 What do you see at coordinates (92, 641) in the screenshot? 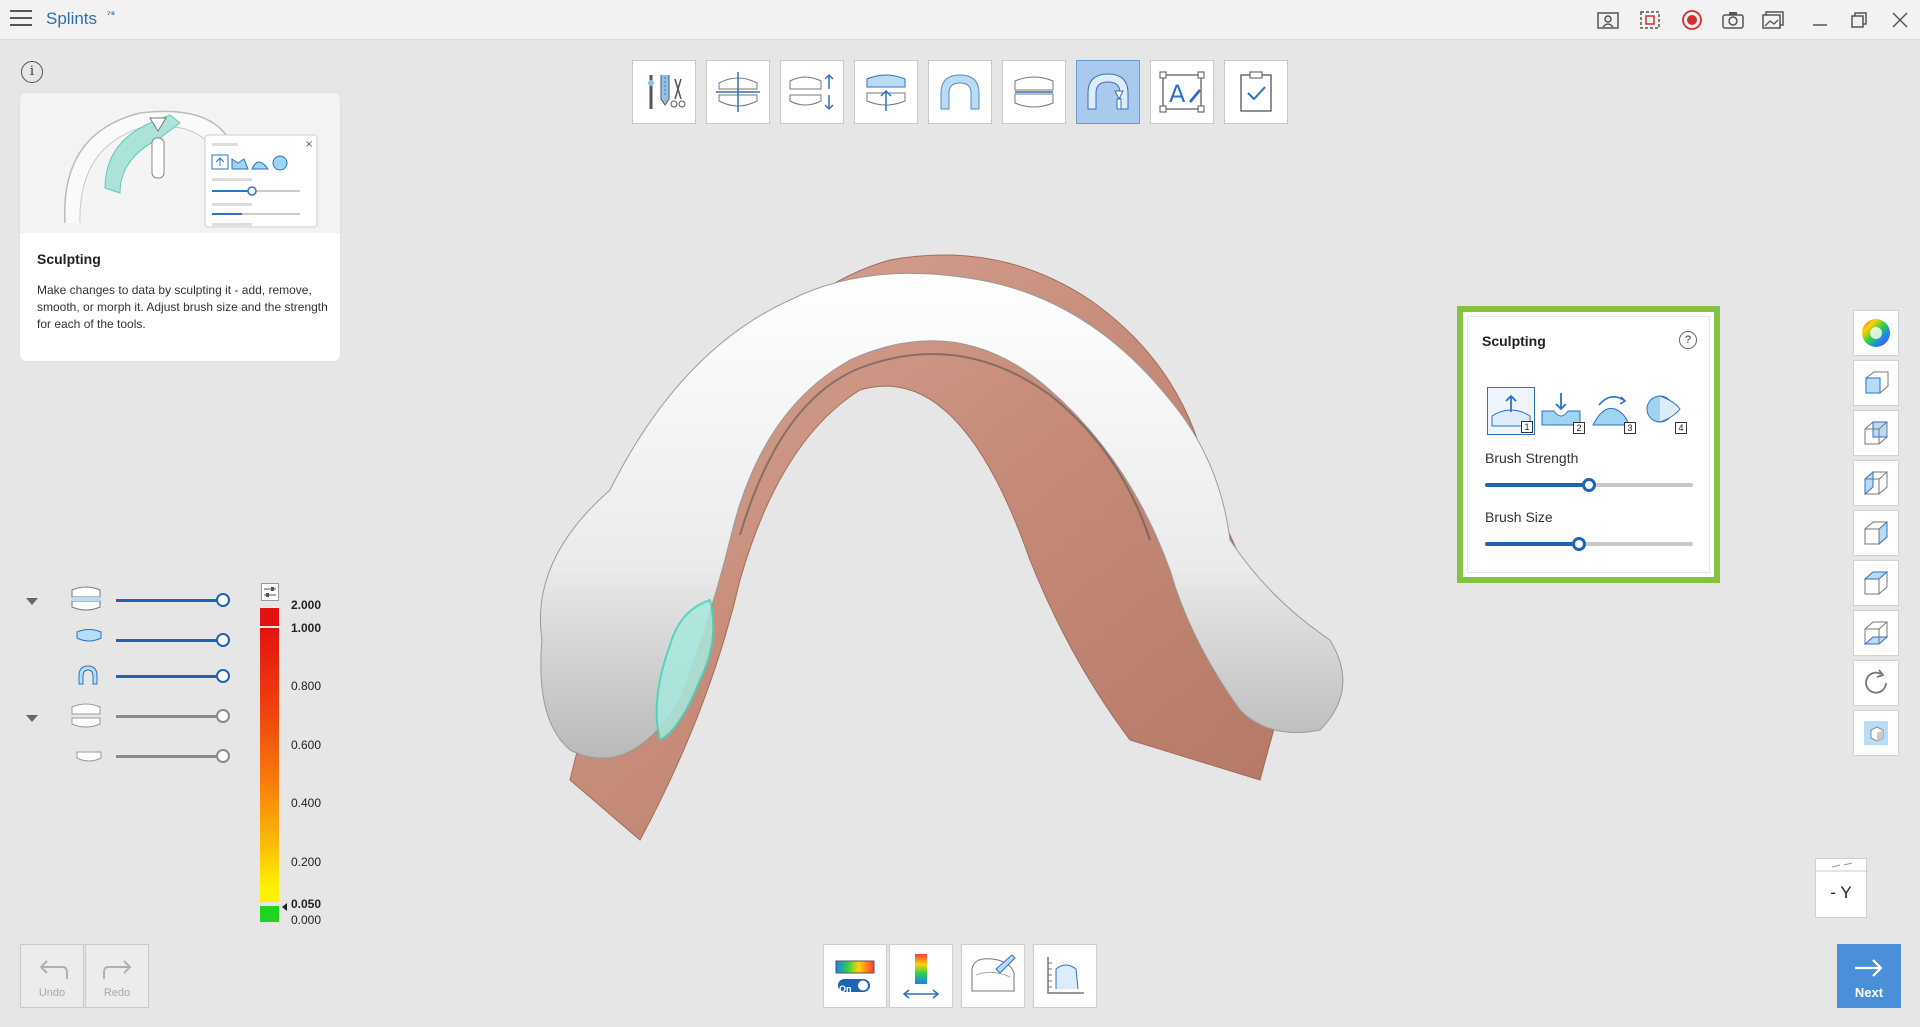
I see `upper-splint-icon` at bounding box center [92, 641].